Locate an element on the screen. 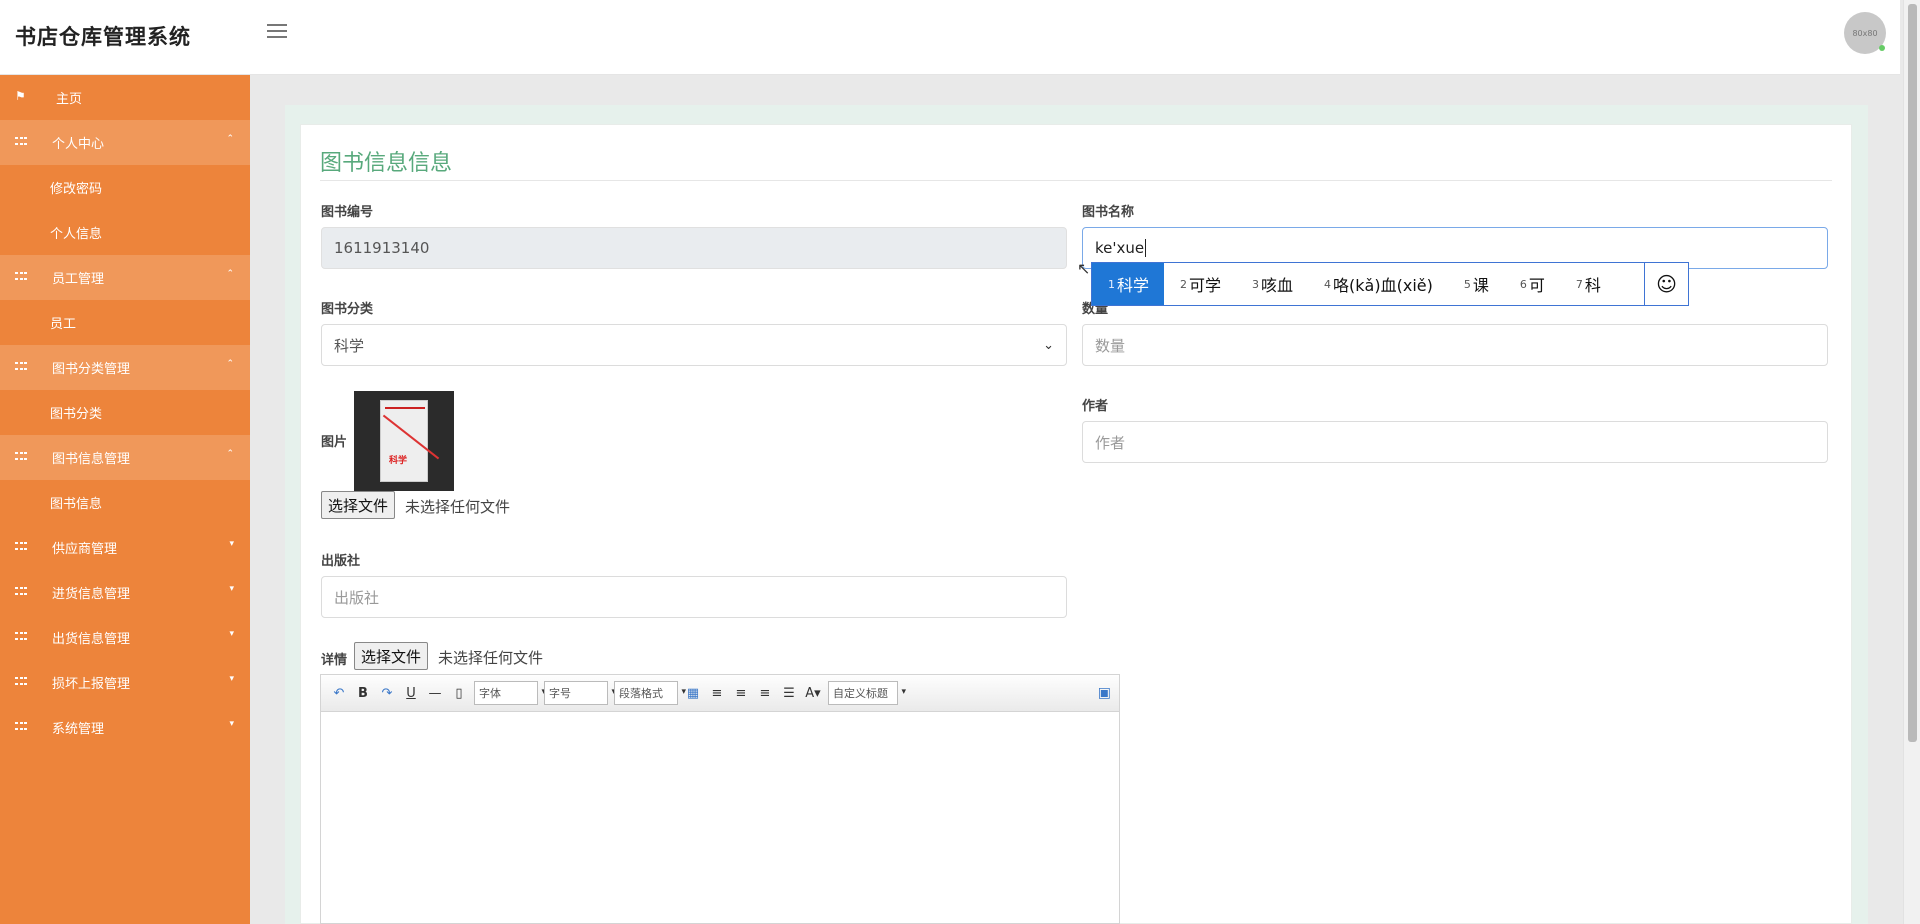 The image size is (1920, 924). scrollbar-thumb is located at coordinates (1912, 373).